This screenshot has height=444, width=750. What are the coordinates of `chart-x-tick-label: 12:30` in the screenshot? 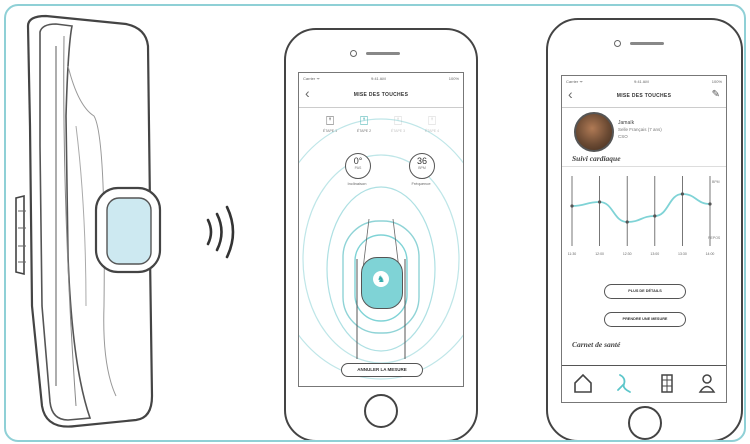 It's located at (627, 254).